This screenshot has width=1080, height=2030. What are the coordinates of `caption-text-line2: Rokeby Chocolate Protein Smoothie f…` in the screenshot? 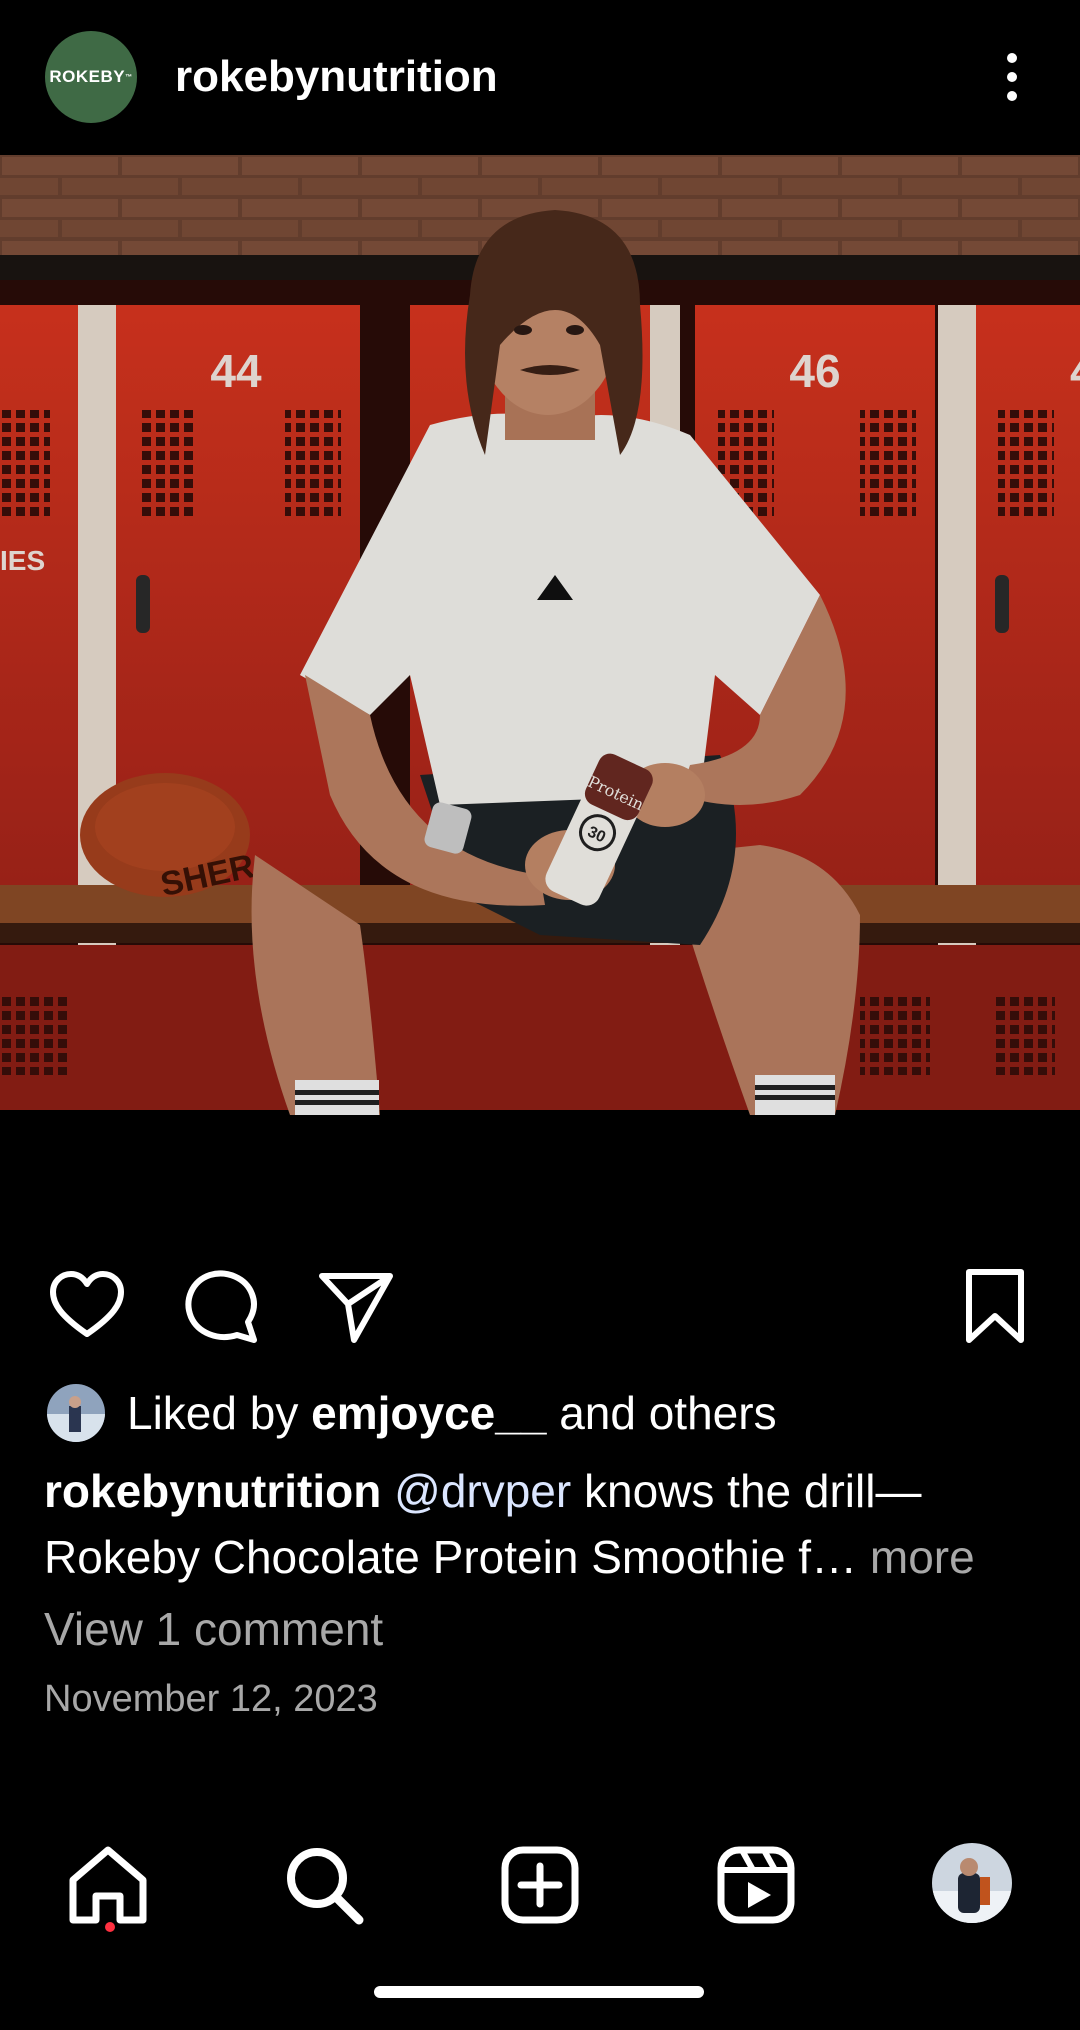 It's located at (451, 1557).